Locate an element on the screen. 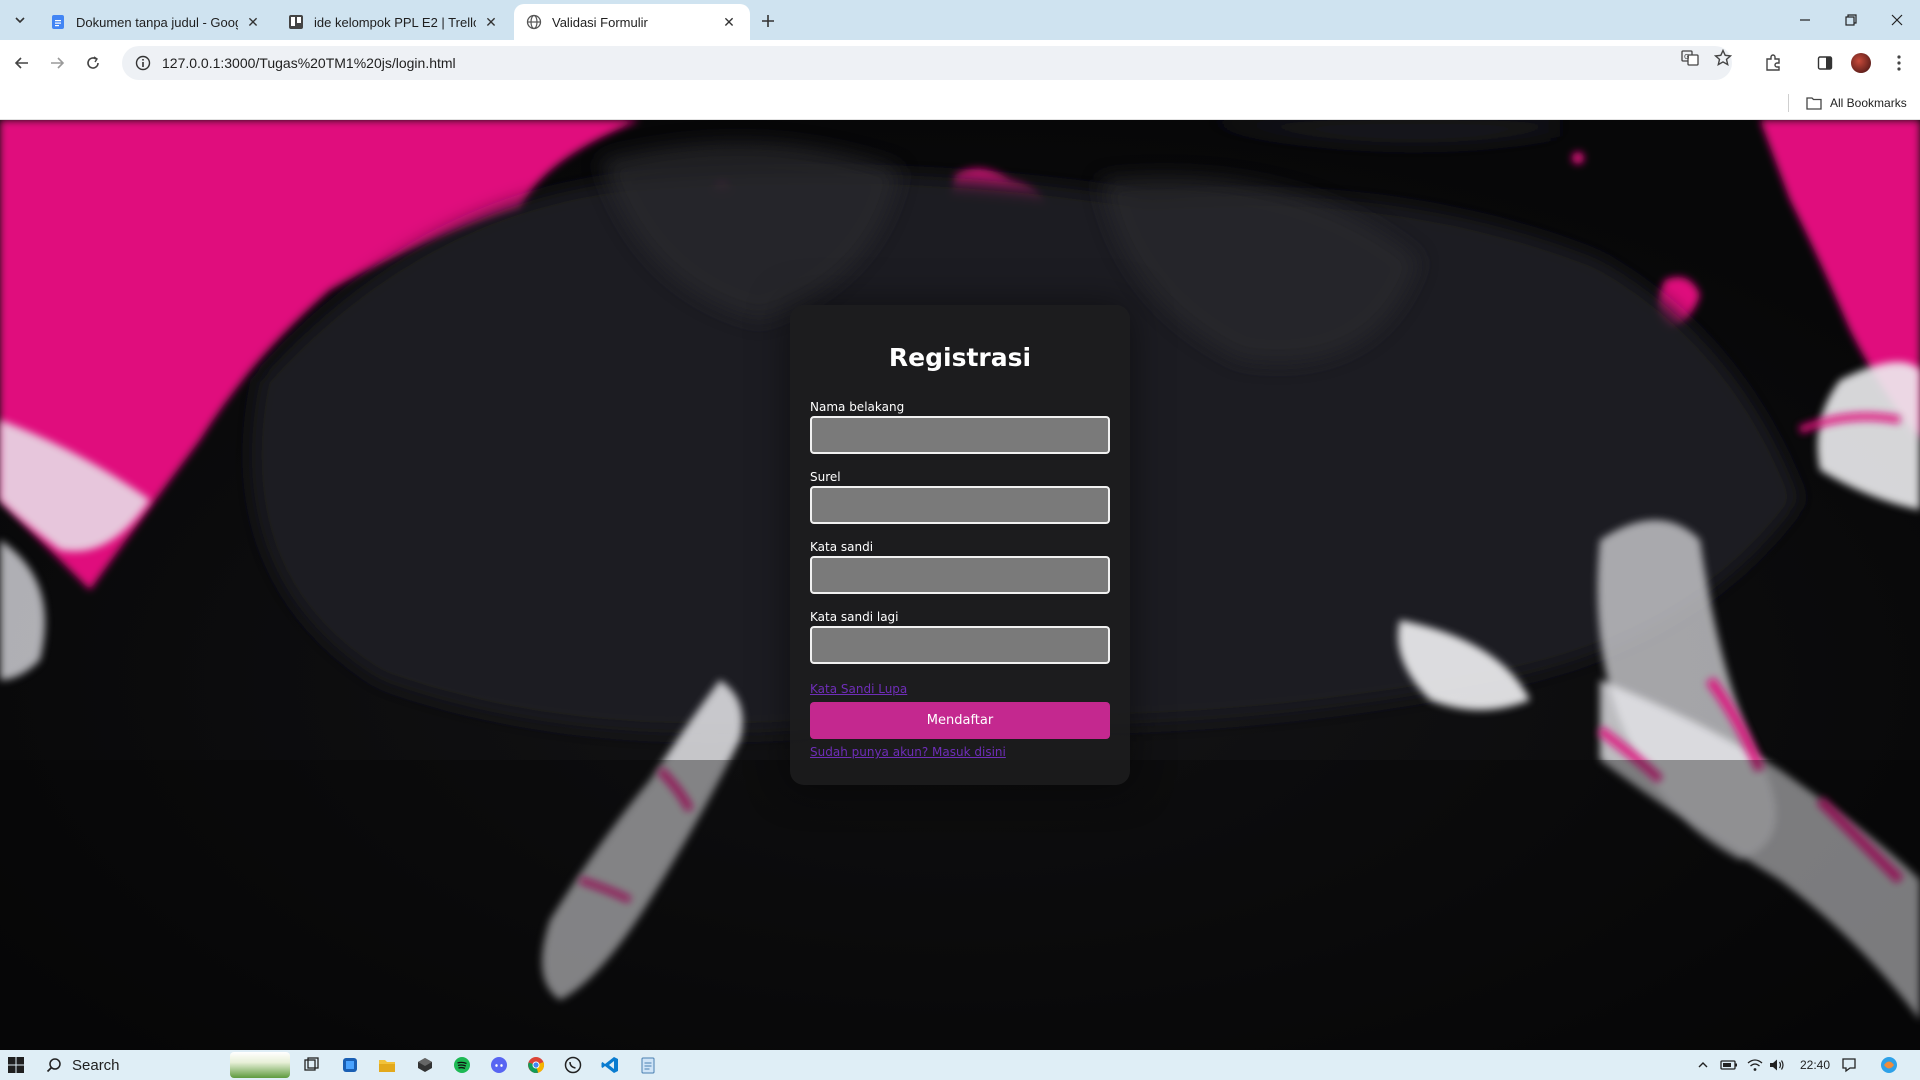  spotify-icon is located at coordinates (462, 1065).